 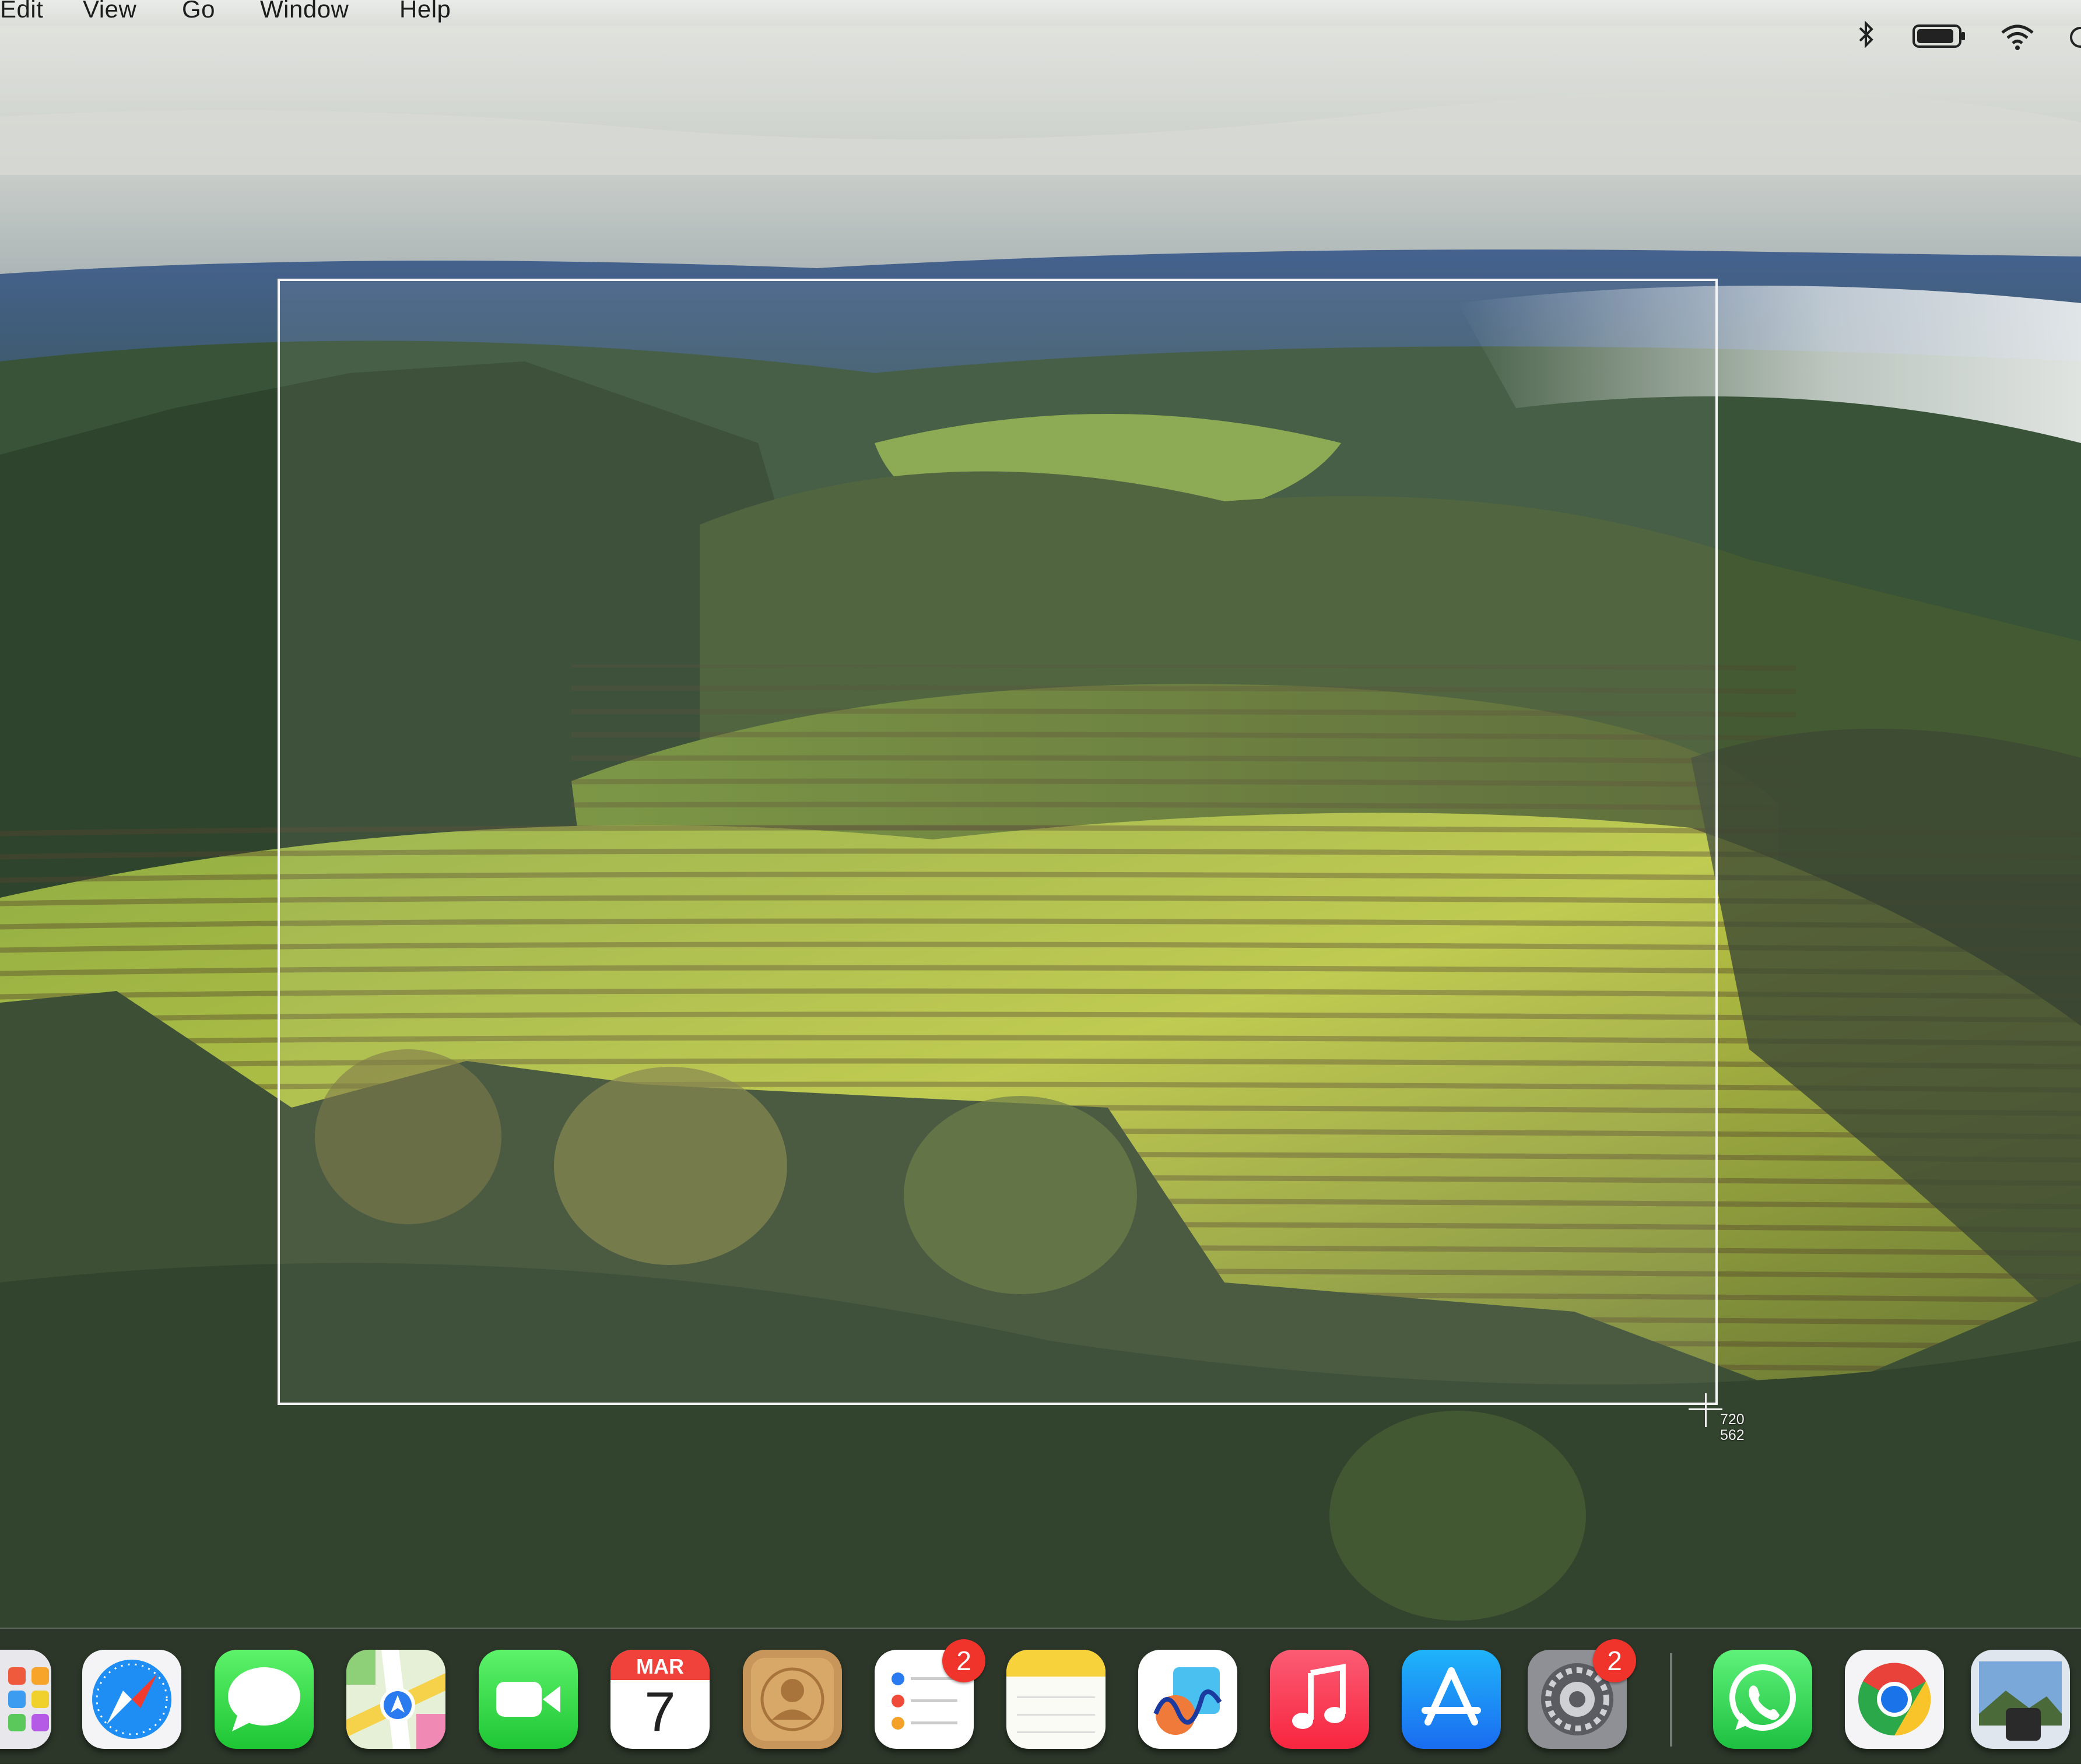 What do you see at coordinates (1056, 1692) in the screenshot?
I see `notes-icon` at bounding box center [1056, 1692].